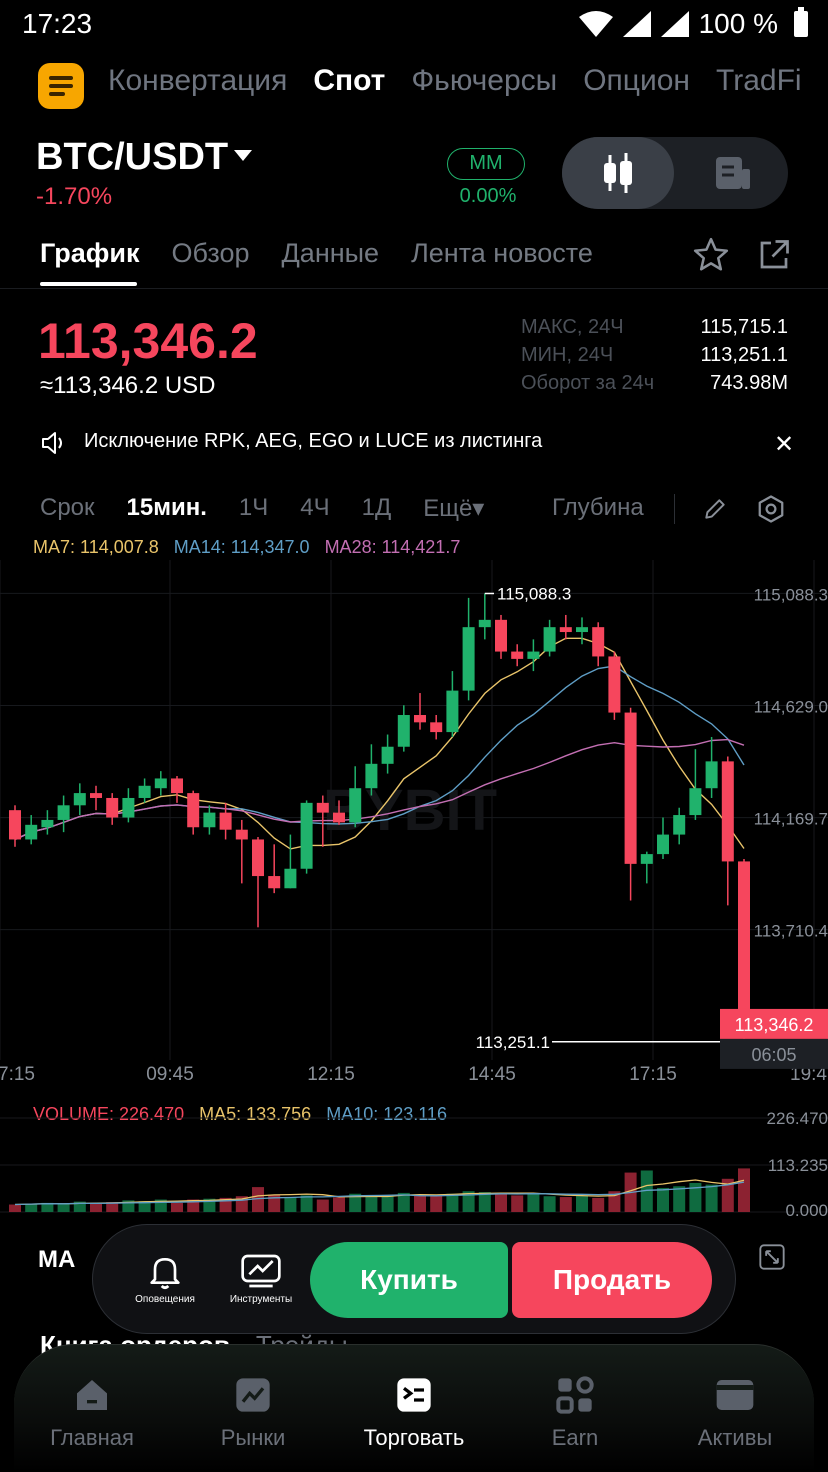  Describe the element at coordinates (377, 508) in the screenshot. I see `timeframe-1d: 1Д` at that location.